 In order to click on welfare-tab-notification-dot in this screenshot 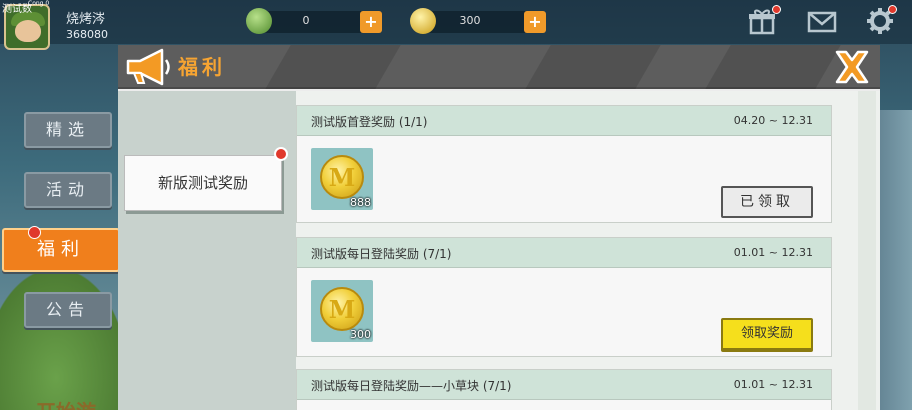, I will do `click(34, 232)`.